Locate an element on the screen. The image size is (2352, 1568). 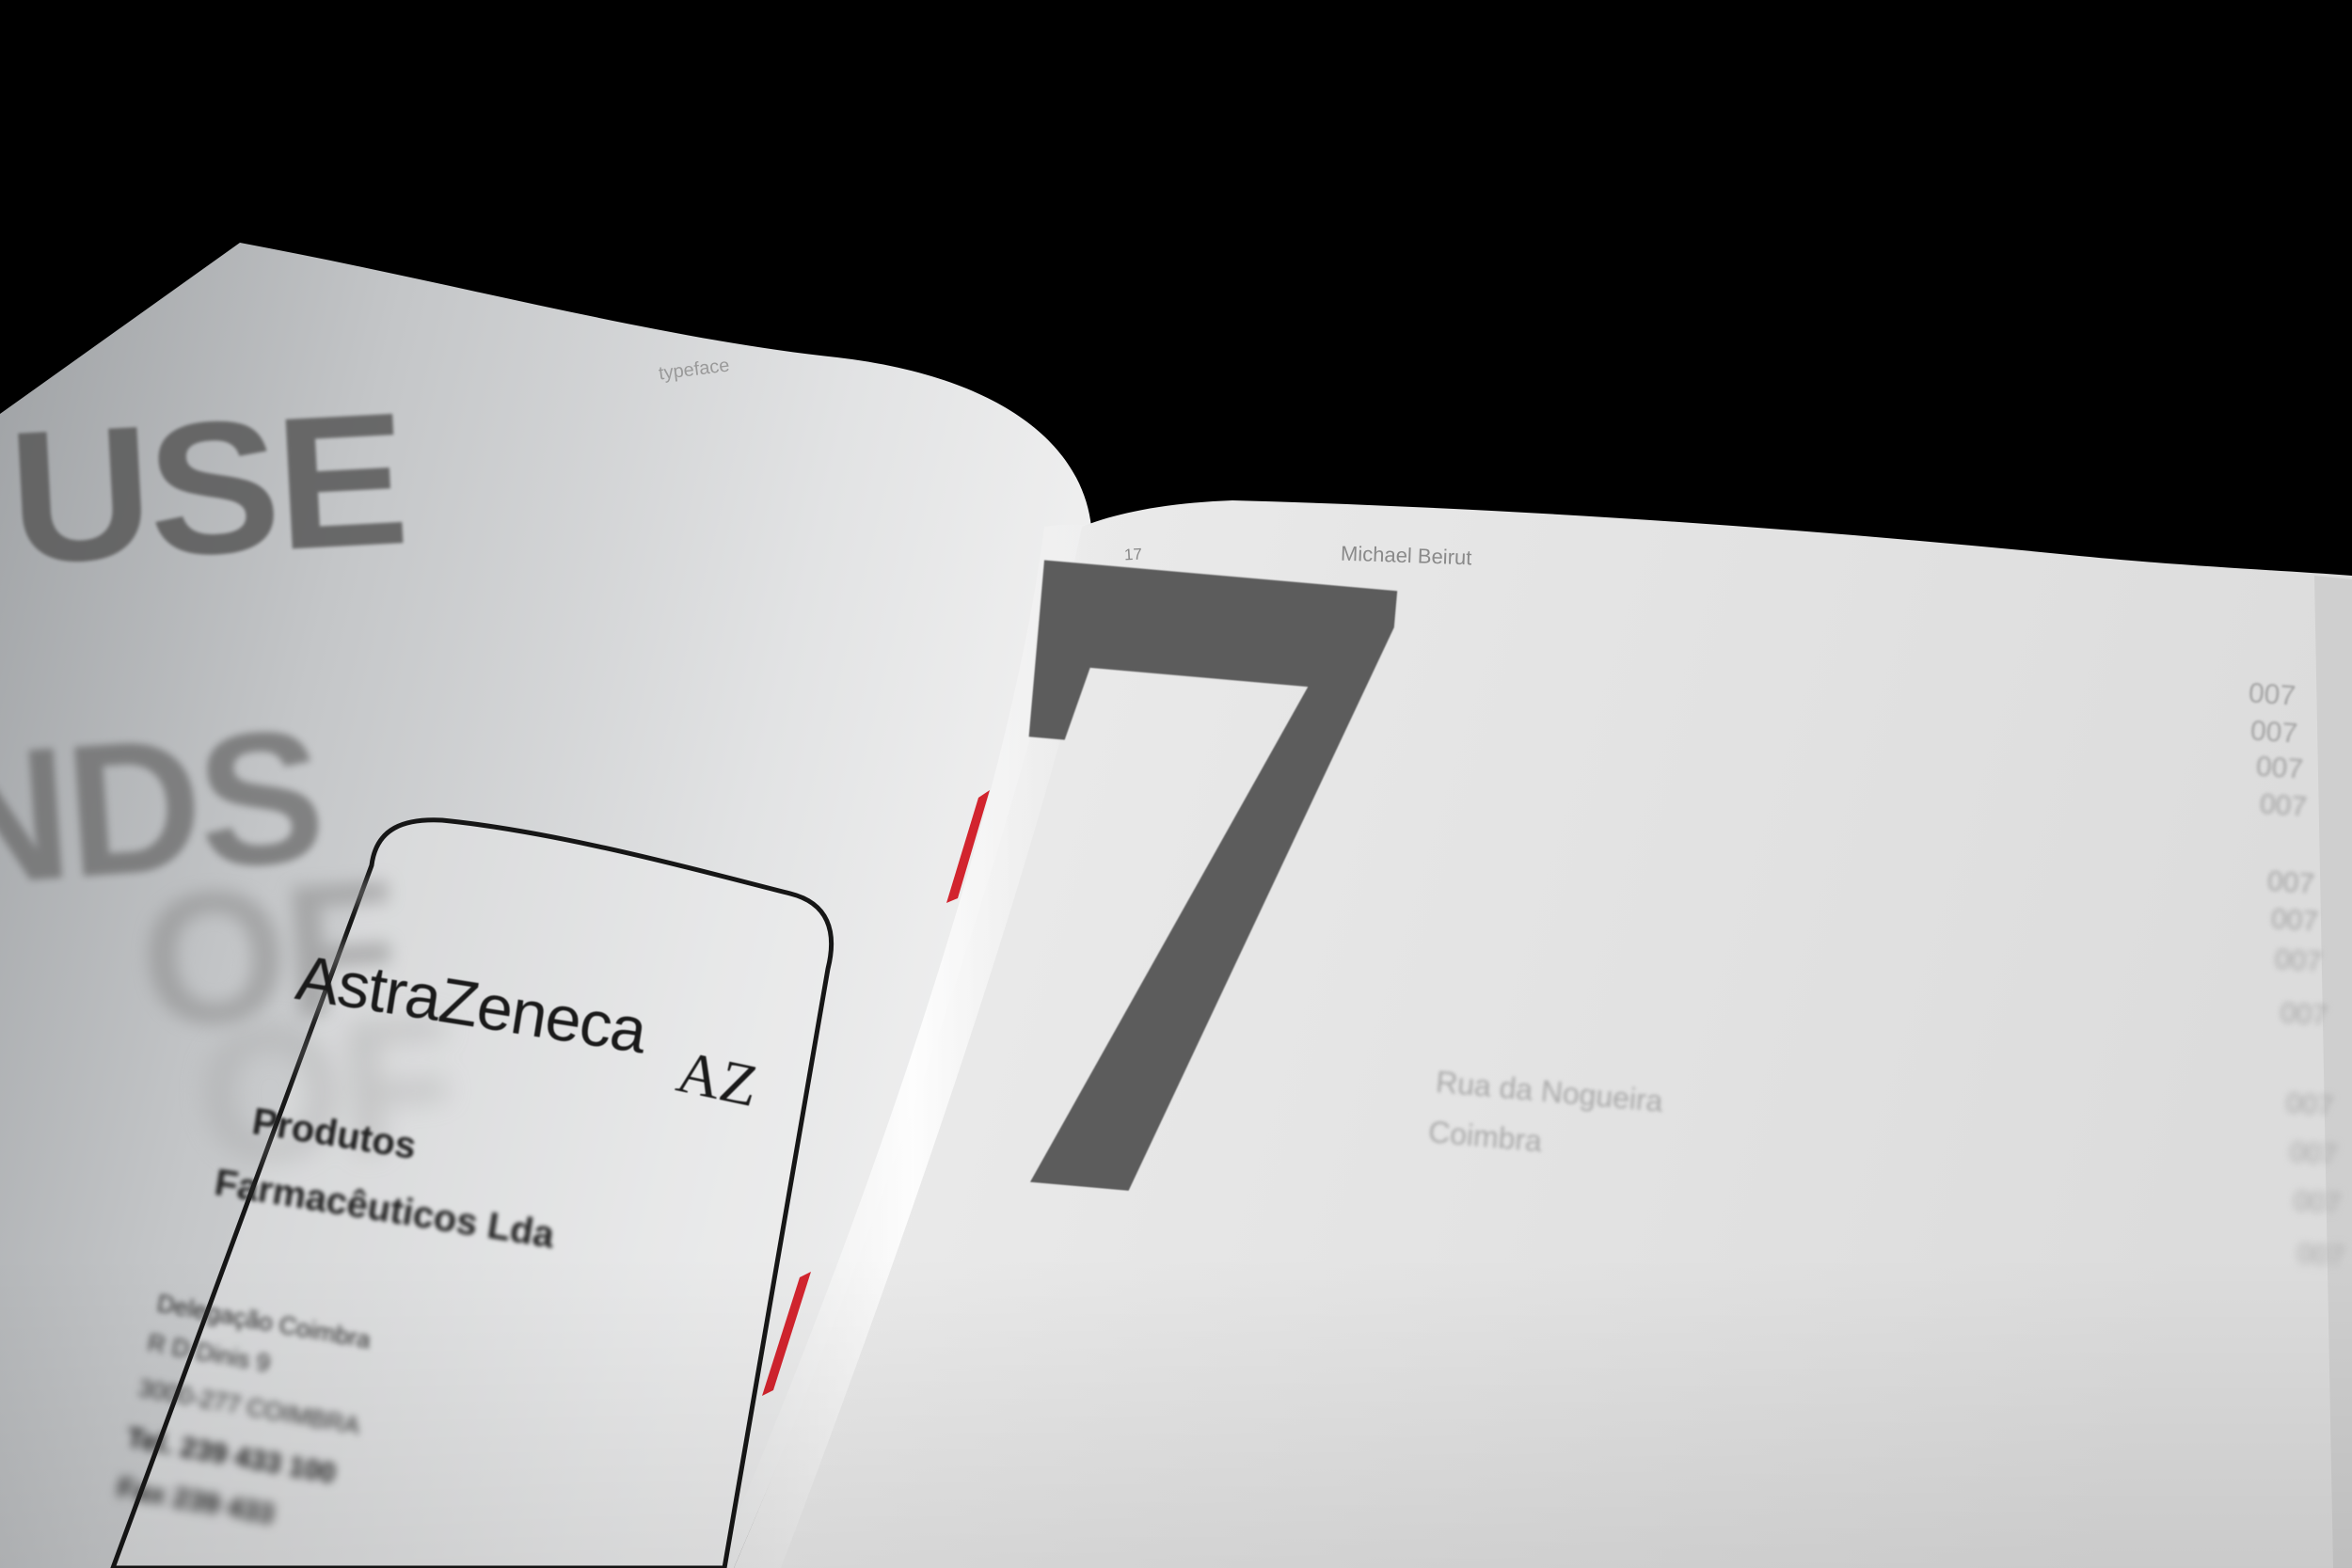
left-heading-line1: USE is located at coordinates (206, 488).